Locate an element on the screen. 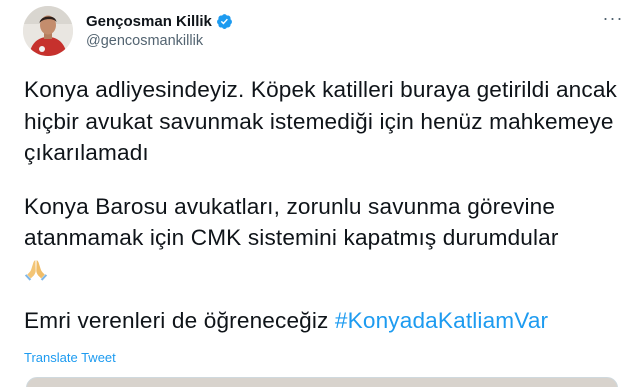 The image size is (640, 387). display-name-row: Gençosman Killik is located at coordinates (159, 21).